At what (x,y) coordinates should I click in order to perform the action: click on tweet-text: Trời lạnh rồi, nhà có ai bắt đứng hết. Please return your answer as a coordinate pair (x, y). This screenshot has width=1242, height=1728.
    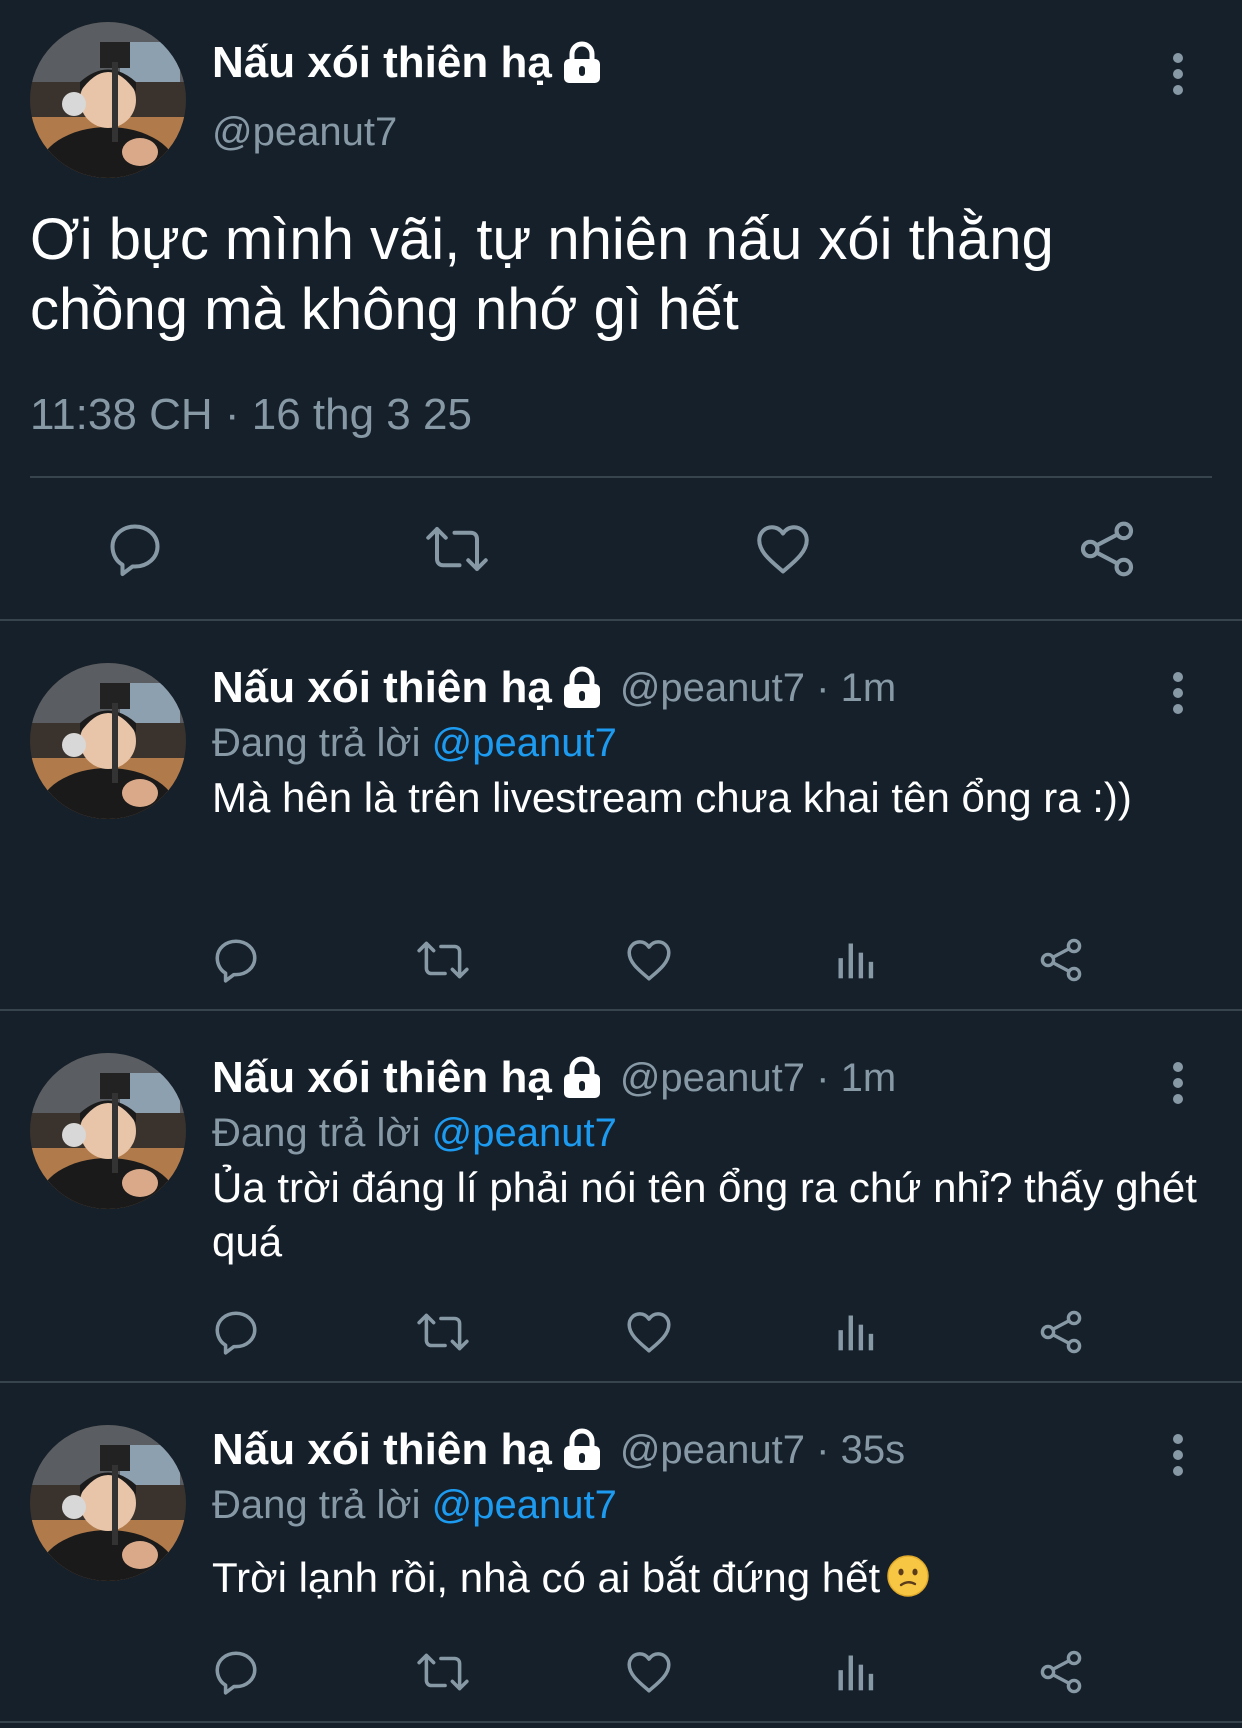
    Looking at the image, I should click on (712, 1578).